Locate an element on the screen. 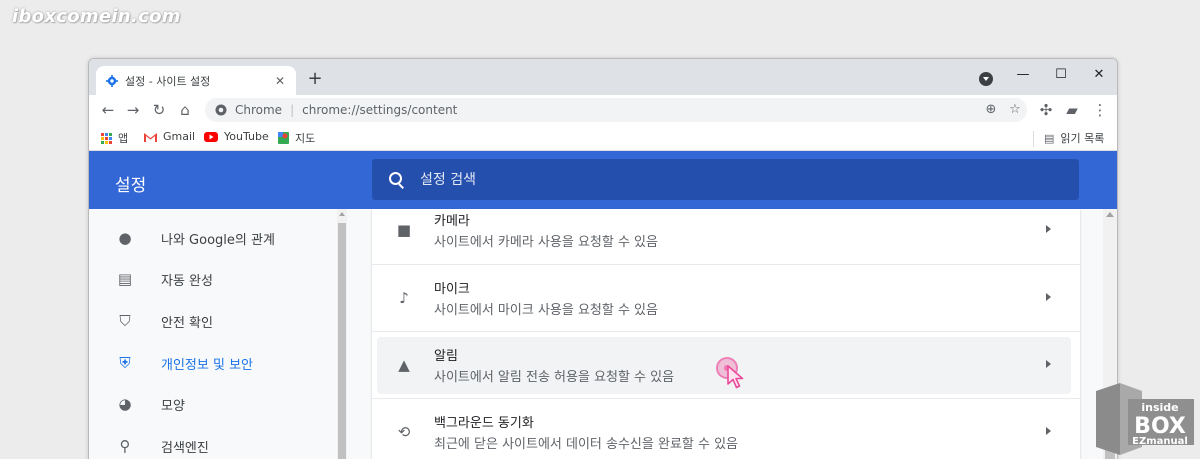  youtube-icon is located at coordinates (211, 136).